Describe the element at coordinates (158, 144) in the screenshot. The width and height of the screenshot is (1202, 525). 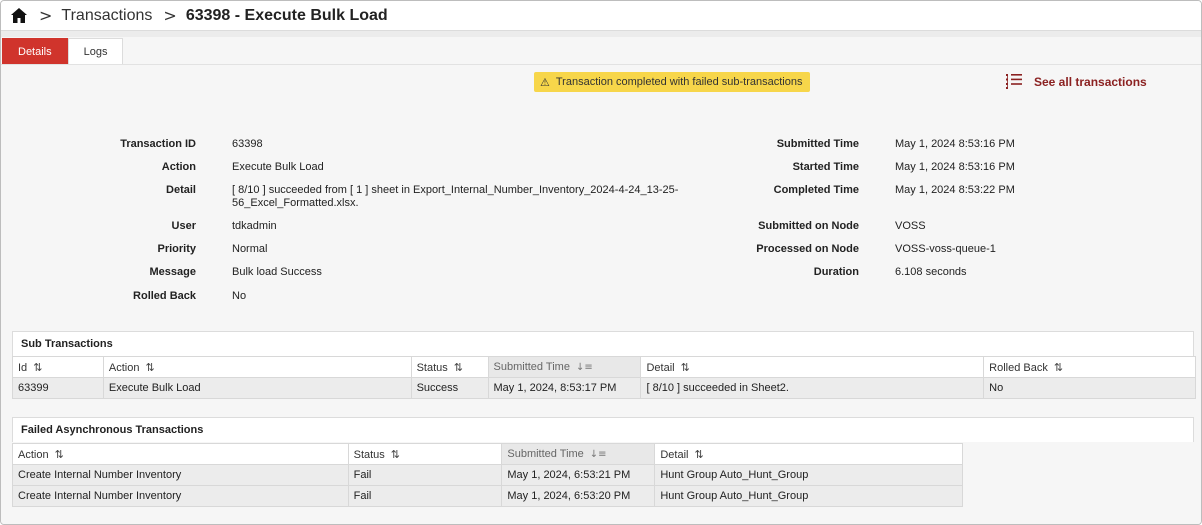
I see `label-transaction-id: Transaction ID` at that location.